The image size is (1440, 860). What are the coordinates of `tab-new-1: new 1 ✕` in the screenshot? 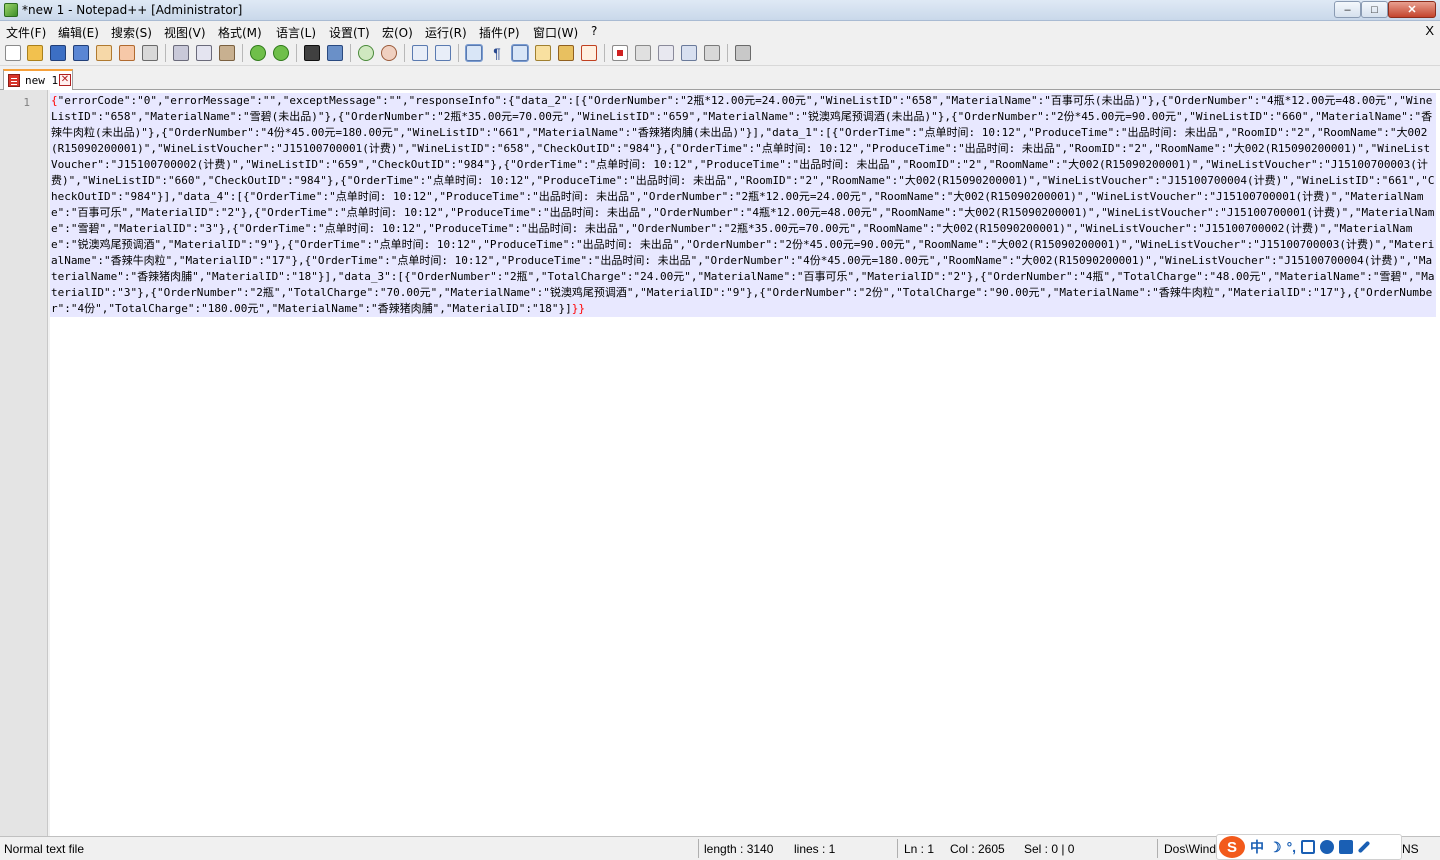 It's located at (38, 79).